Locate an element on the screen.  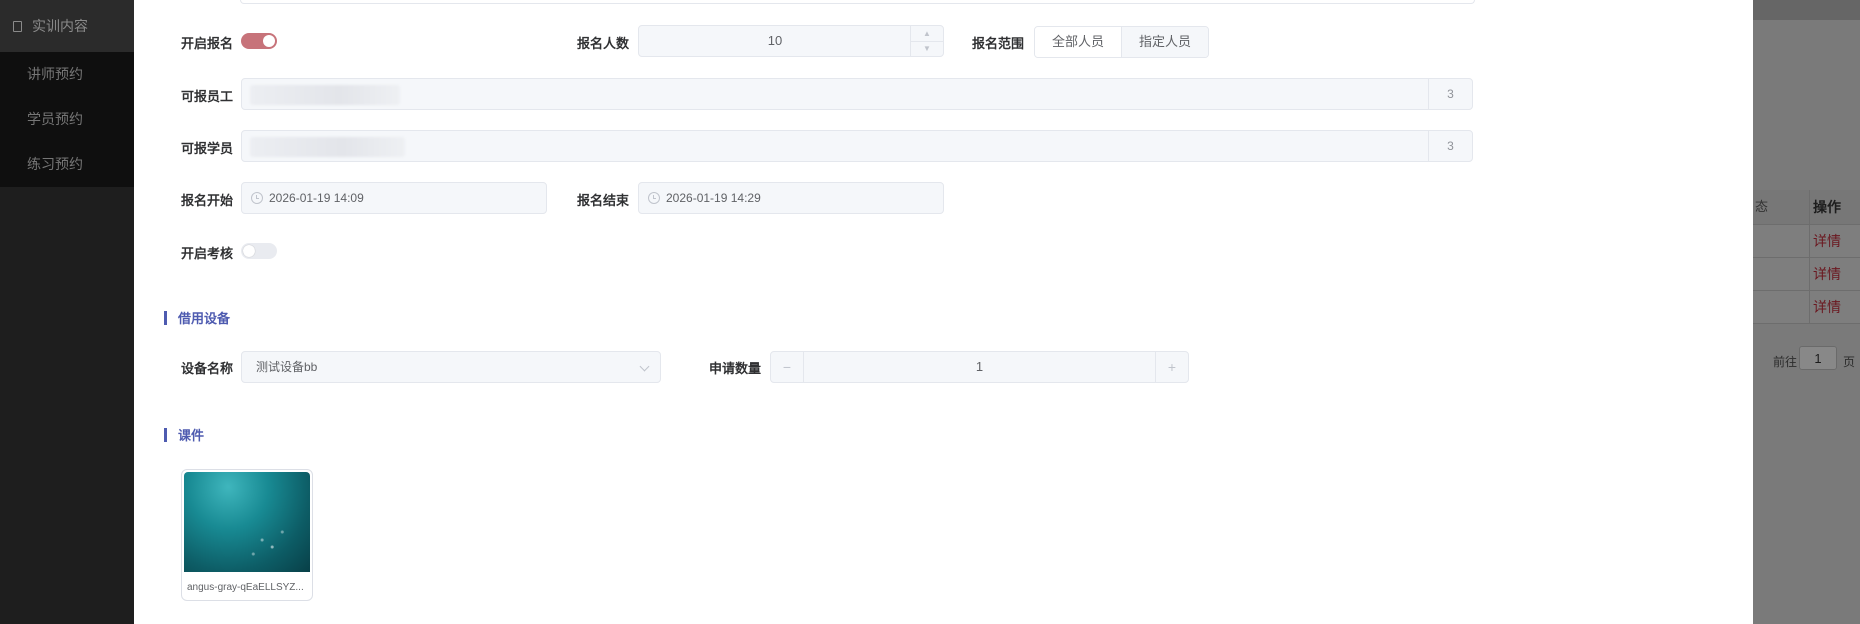
signup-end-value: 2026-01-19 14:29 is located at coordinates (713, 198).